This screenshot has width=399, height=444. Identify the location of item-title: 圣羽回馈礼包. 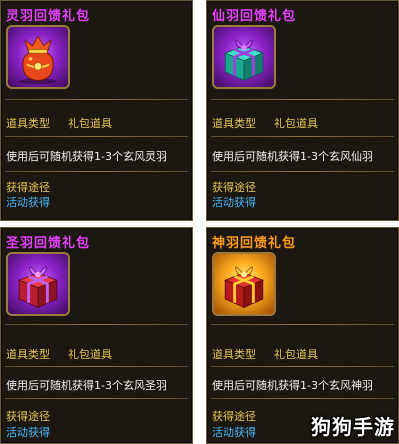
(48, 243).